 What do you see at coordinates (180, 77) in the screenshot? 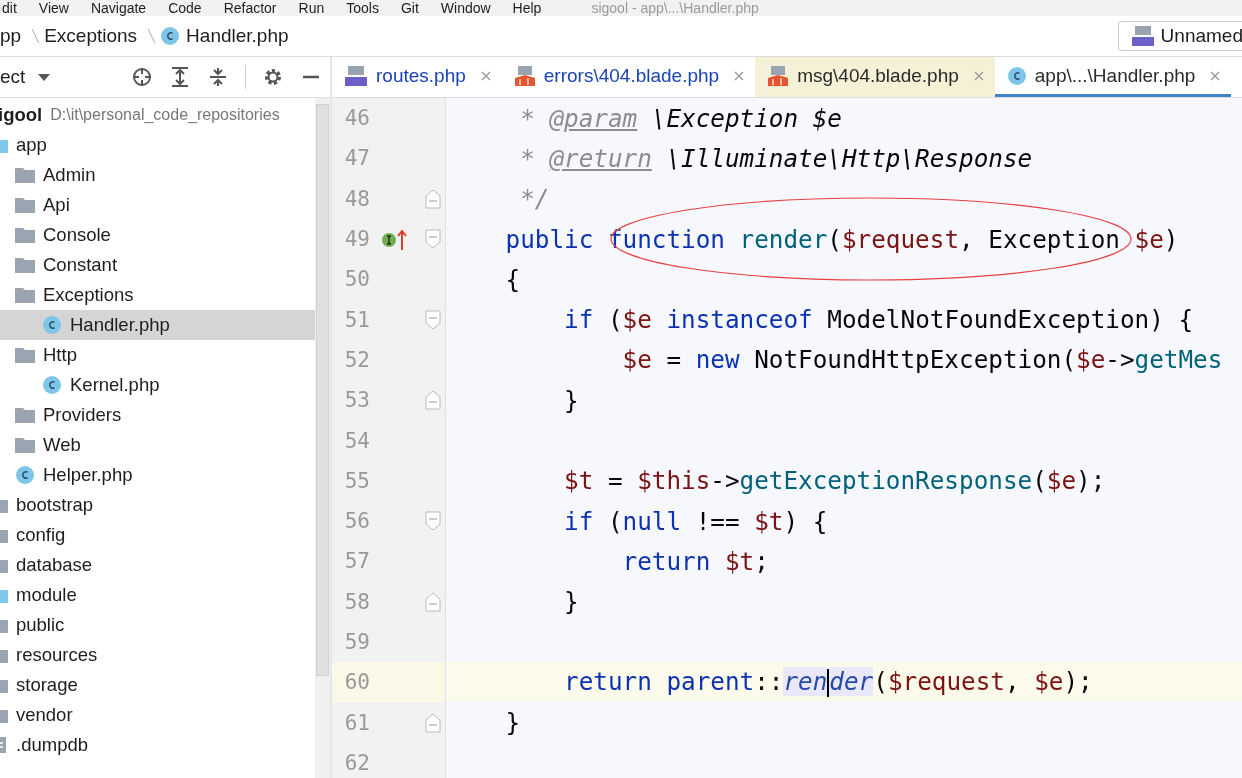
I see `expand-all-icon` at bounding box center [180, 77].